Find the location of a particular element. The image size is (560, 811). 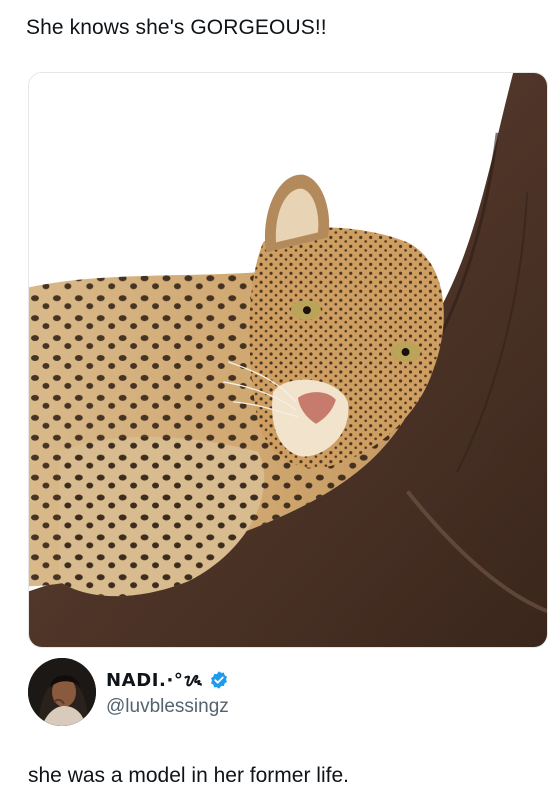

tweet-author: NADI.·°ᝰ @luvblessingz is located at coordinates (288, 692).